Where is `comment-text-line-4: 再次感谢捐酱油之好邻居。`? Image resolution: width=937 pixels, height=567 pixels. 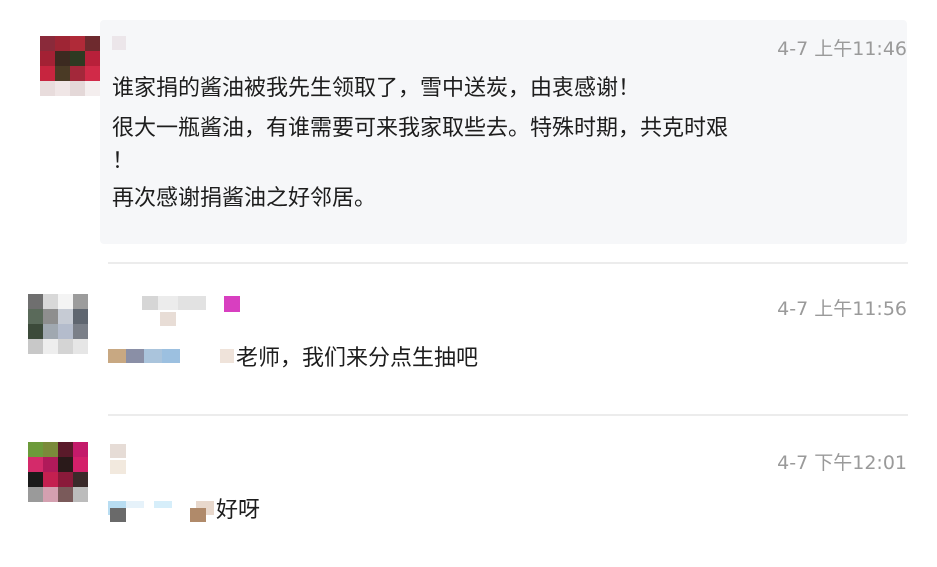 comment-text-line-4: 再次感谢捐酱油之好邻居。 is located at coordinates (244, 198).